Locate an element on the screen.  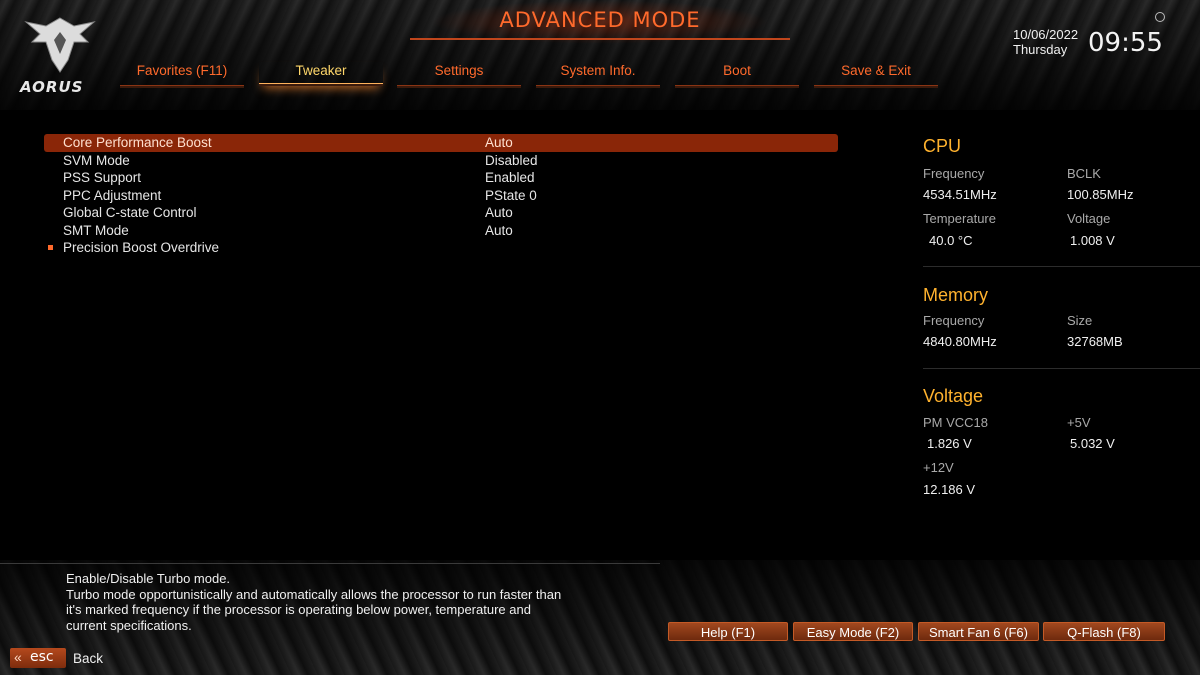
tab-tweaker: Tweaker is located at coordinates (321, 74).